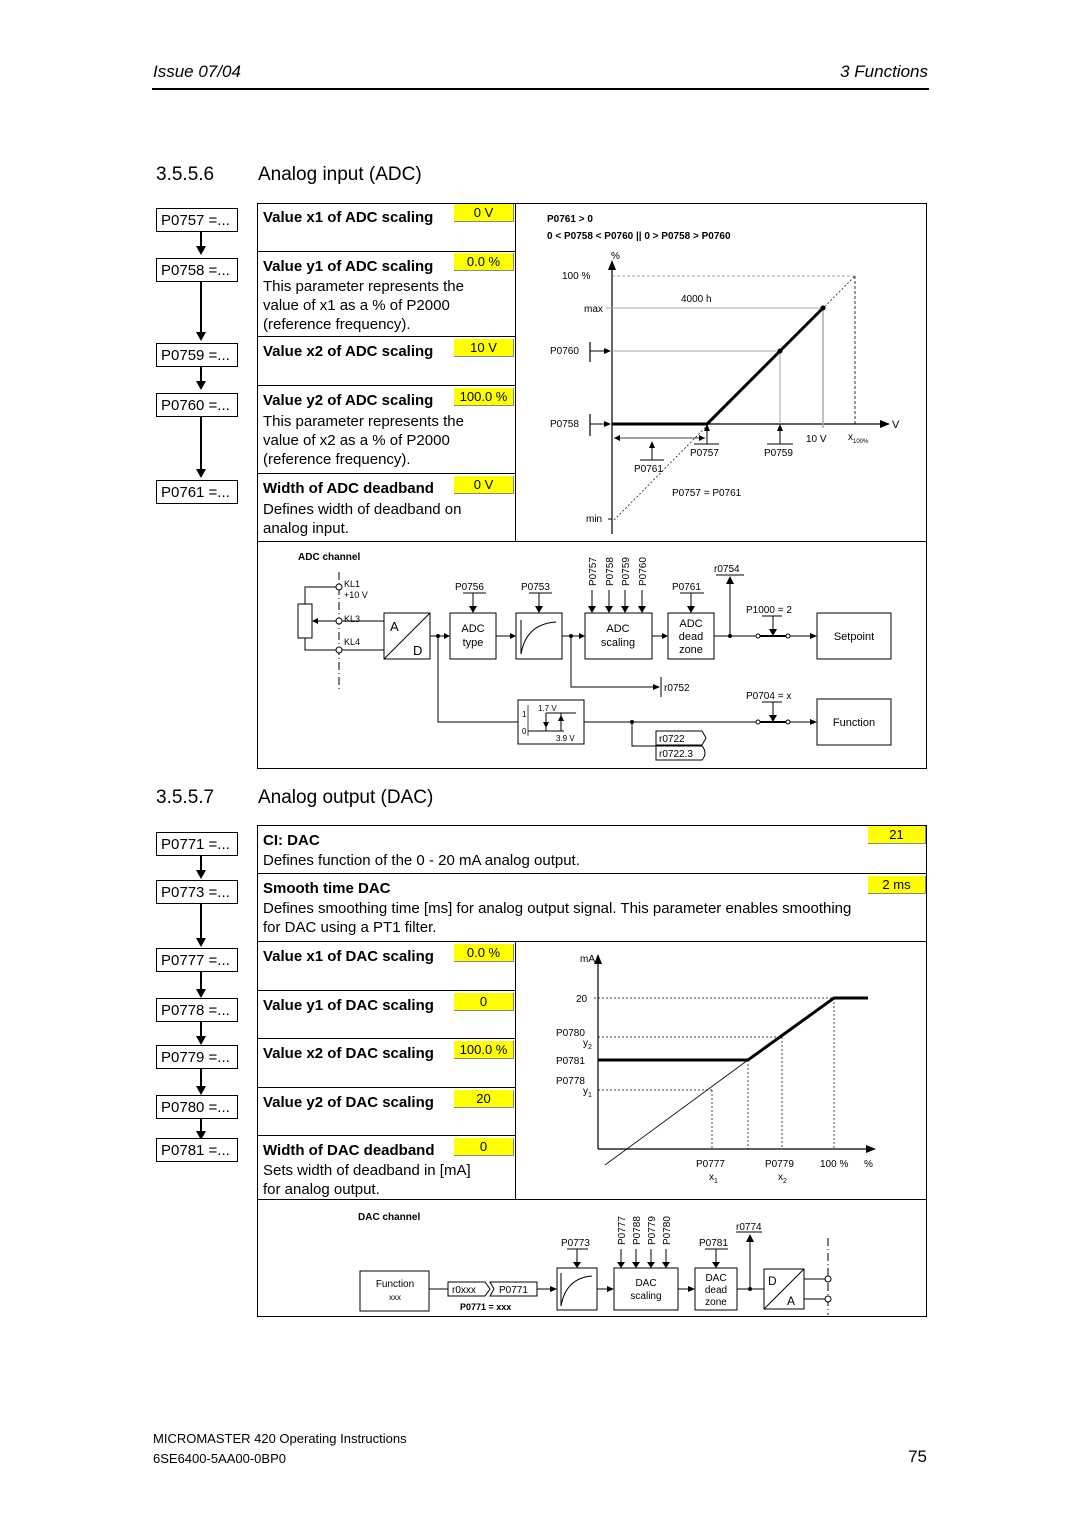 The image size is (1080, 1528). What do you see at coordinates (677, 688) in the screenshot?
I see `r0752-label: r0752` at bounding box center [677, 688].